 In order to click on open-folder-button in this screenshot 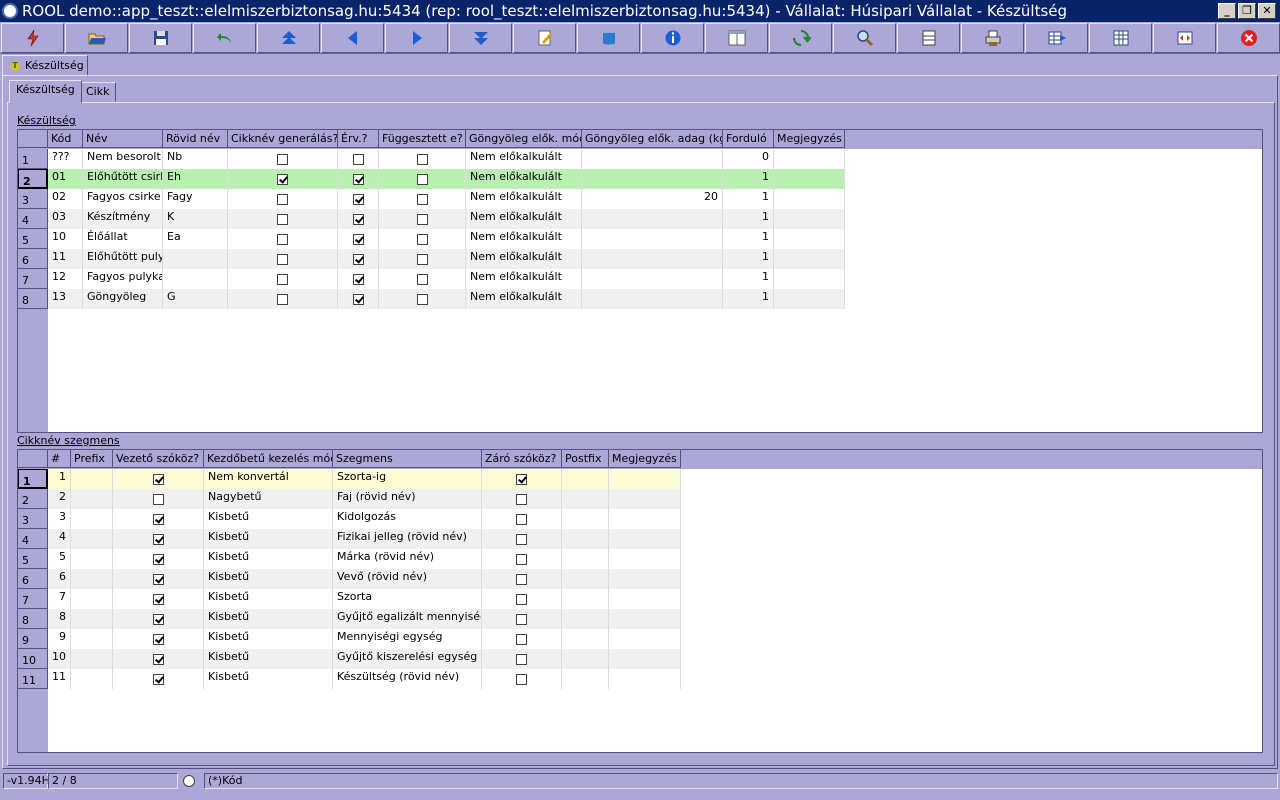, I will do `click(96, 38)`.